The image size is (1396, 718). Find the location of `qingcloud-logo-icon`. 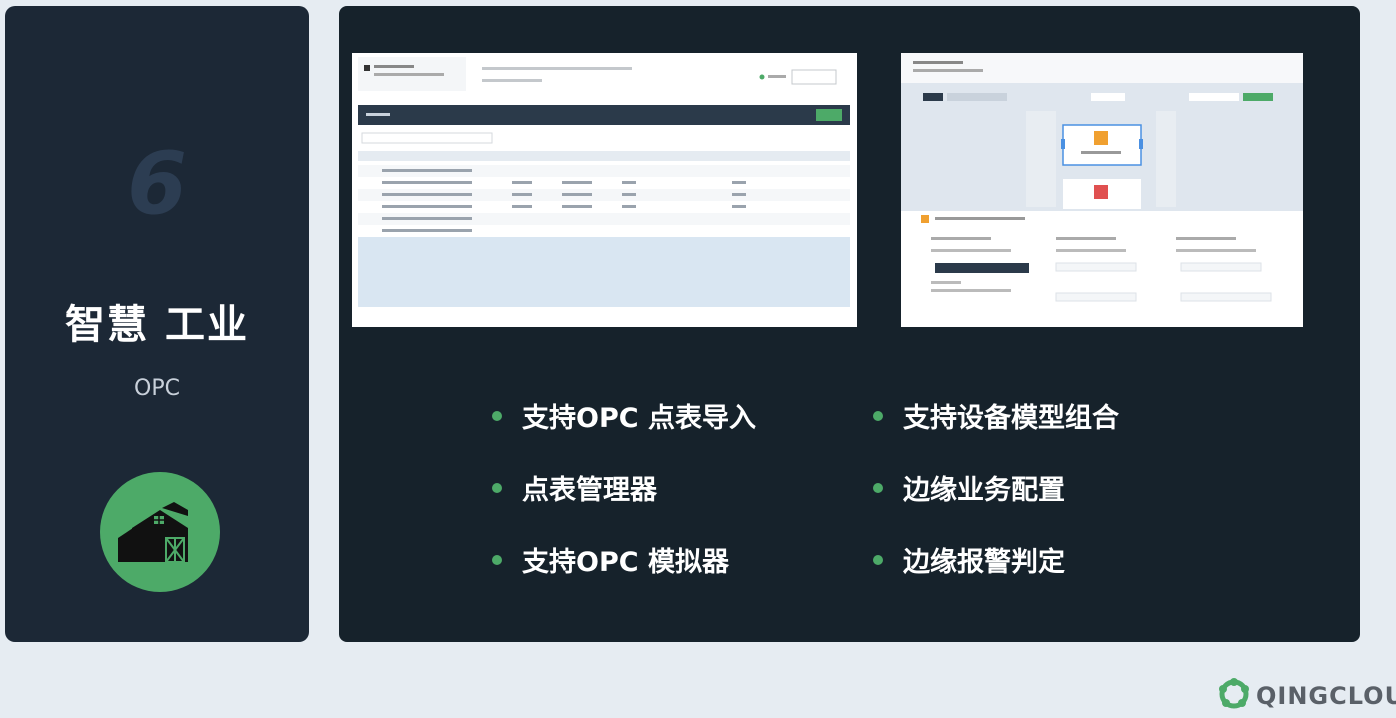

qingcloud-logo-icon is located at coordinates (1234, 696).